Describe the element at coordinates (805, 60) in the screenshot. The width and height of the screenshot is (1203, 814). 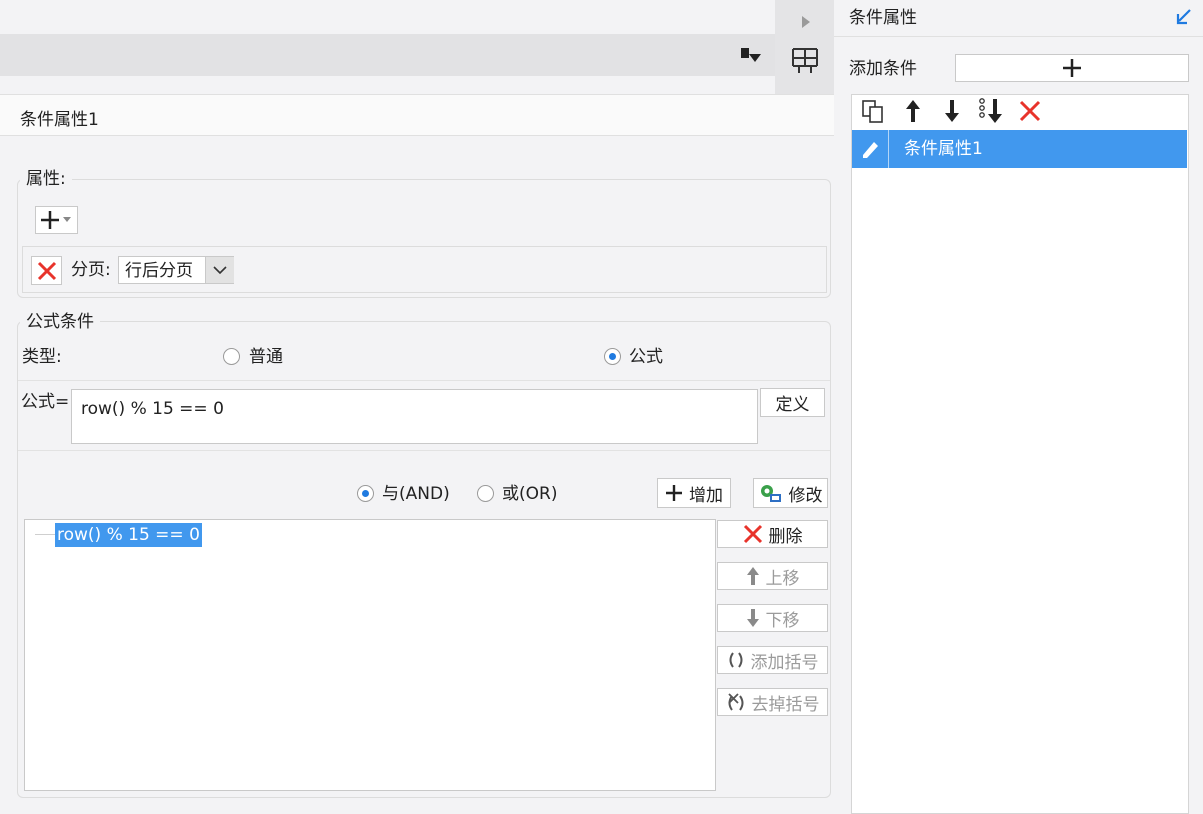
I see `condition-grid-icon` at that location.